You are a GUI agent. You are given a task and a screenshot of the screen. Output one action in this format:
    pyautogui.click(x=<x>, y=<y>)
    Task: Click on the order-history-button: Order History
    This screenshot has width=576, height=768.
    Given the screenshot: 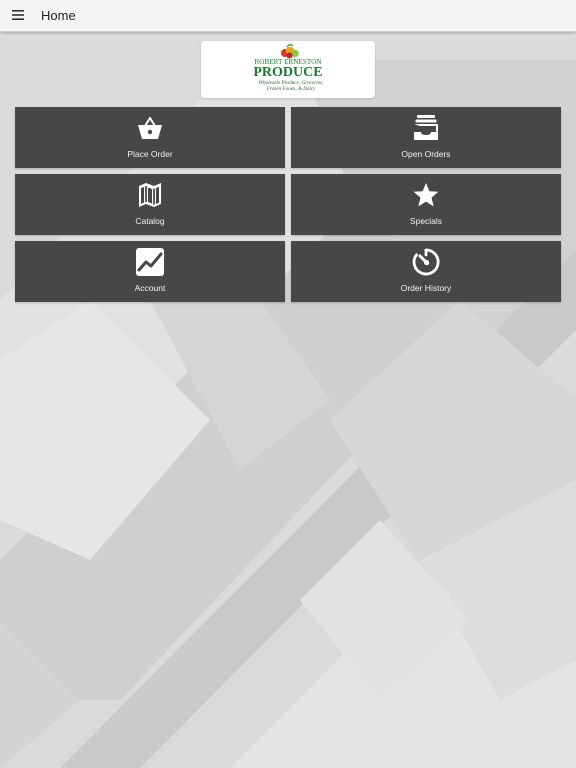 What is the action you would take?
    pyautogui.click(x=426, y=271)
    